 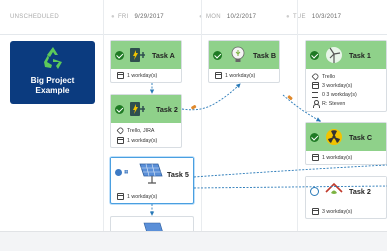 I want to click on assignee-text: R: Steven, so click(x=334, y=103).